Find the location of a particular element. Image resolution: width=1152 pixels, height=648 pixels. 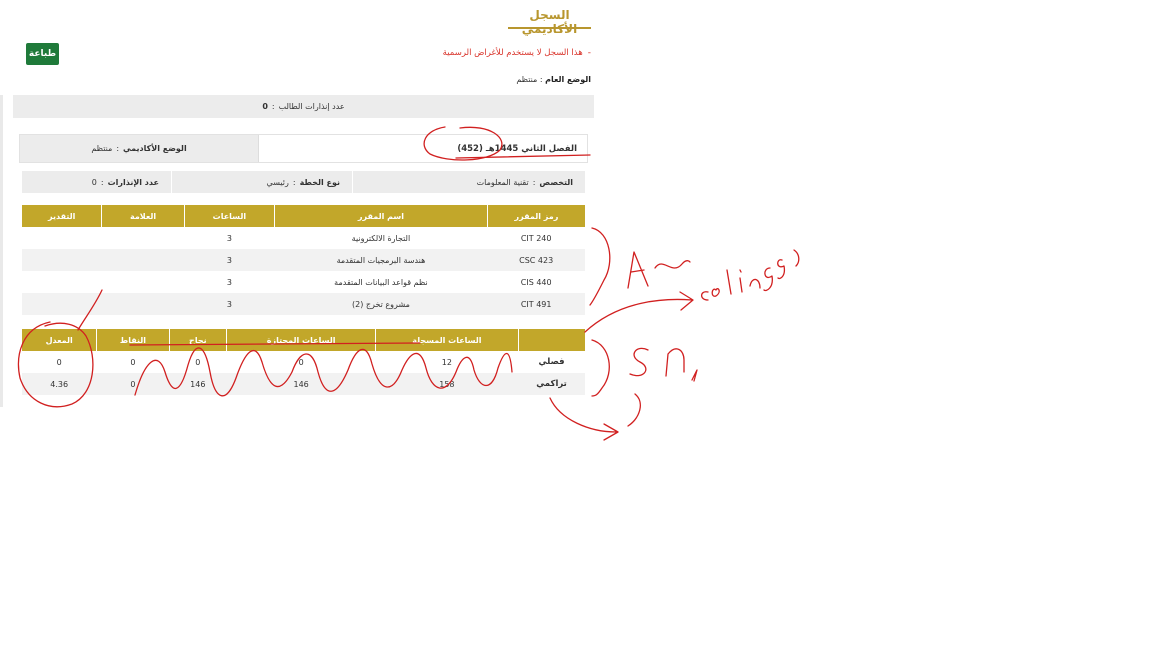

lower-arrow-stroke is located at coordinates (584, 419).